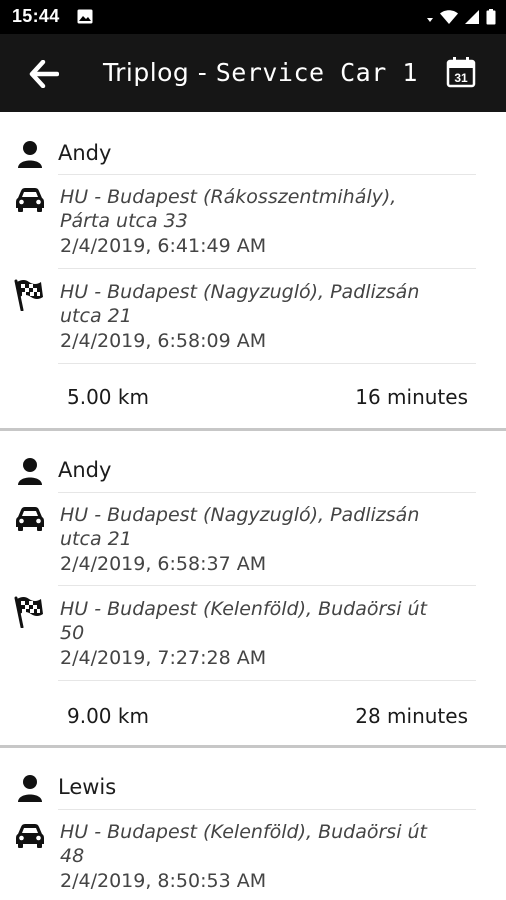 The height and width of the screenshot is (900, 506). I want to click on driver-name: Lewis, so click(87, 787).